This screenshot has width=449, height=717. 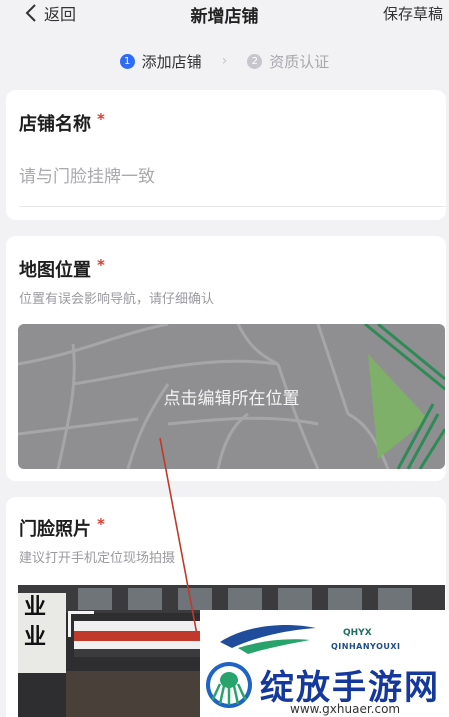 What do you see at coordinates (97, 558) in the screenshot?
I see `storefront-photo-hint: 建议打开手机定位现场拍摄` at bounding box center [97, 558].